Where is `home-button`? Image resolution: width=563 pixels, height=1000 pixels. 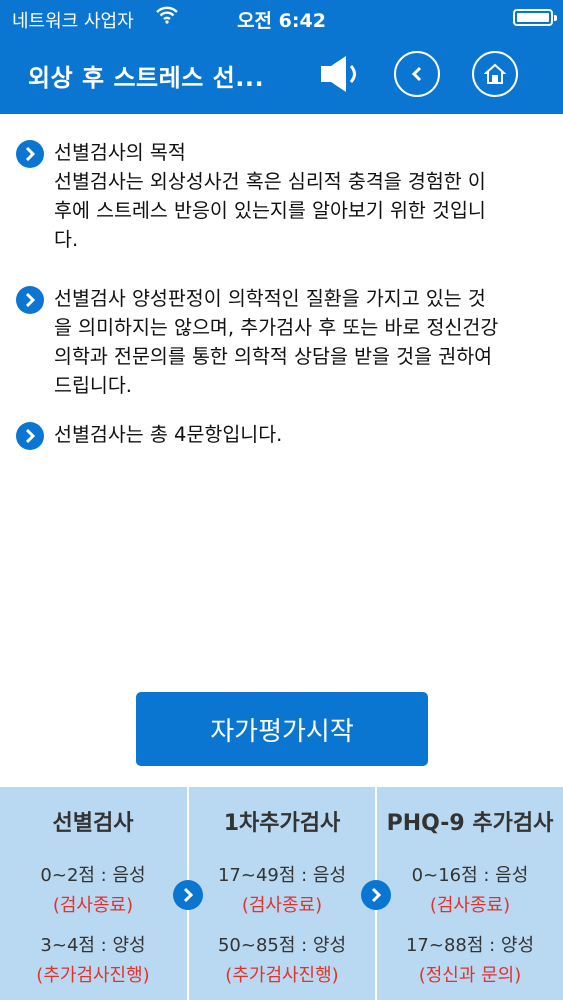 home-button is located at coordinates (495, 74).